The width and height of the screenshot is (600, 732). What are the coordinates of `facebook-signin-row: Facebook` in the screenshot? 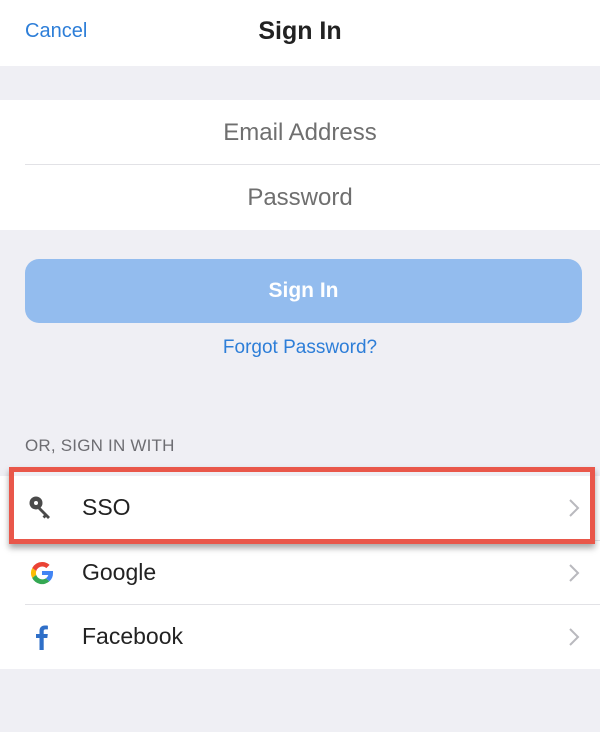 It's located at (300, 637).